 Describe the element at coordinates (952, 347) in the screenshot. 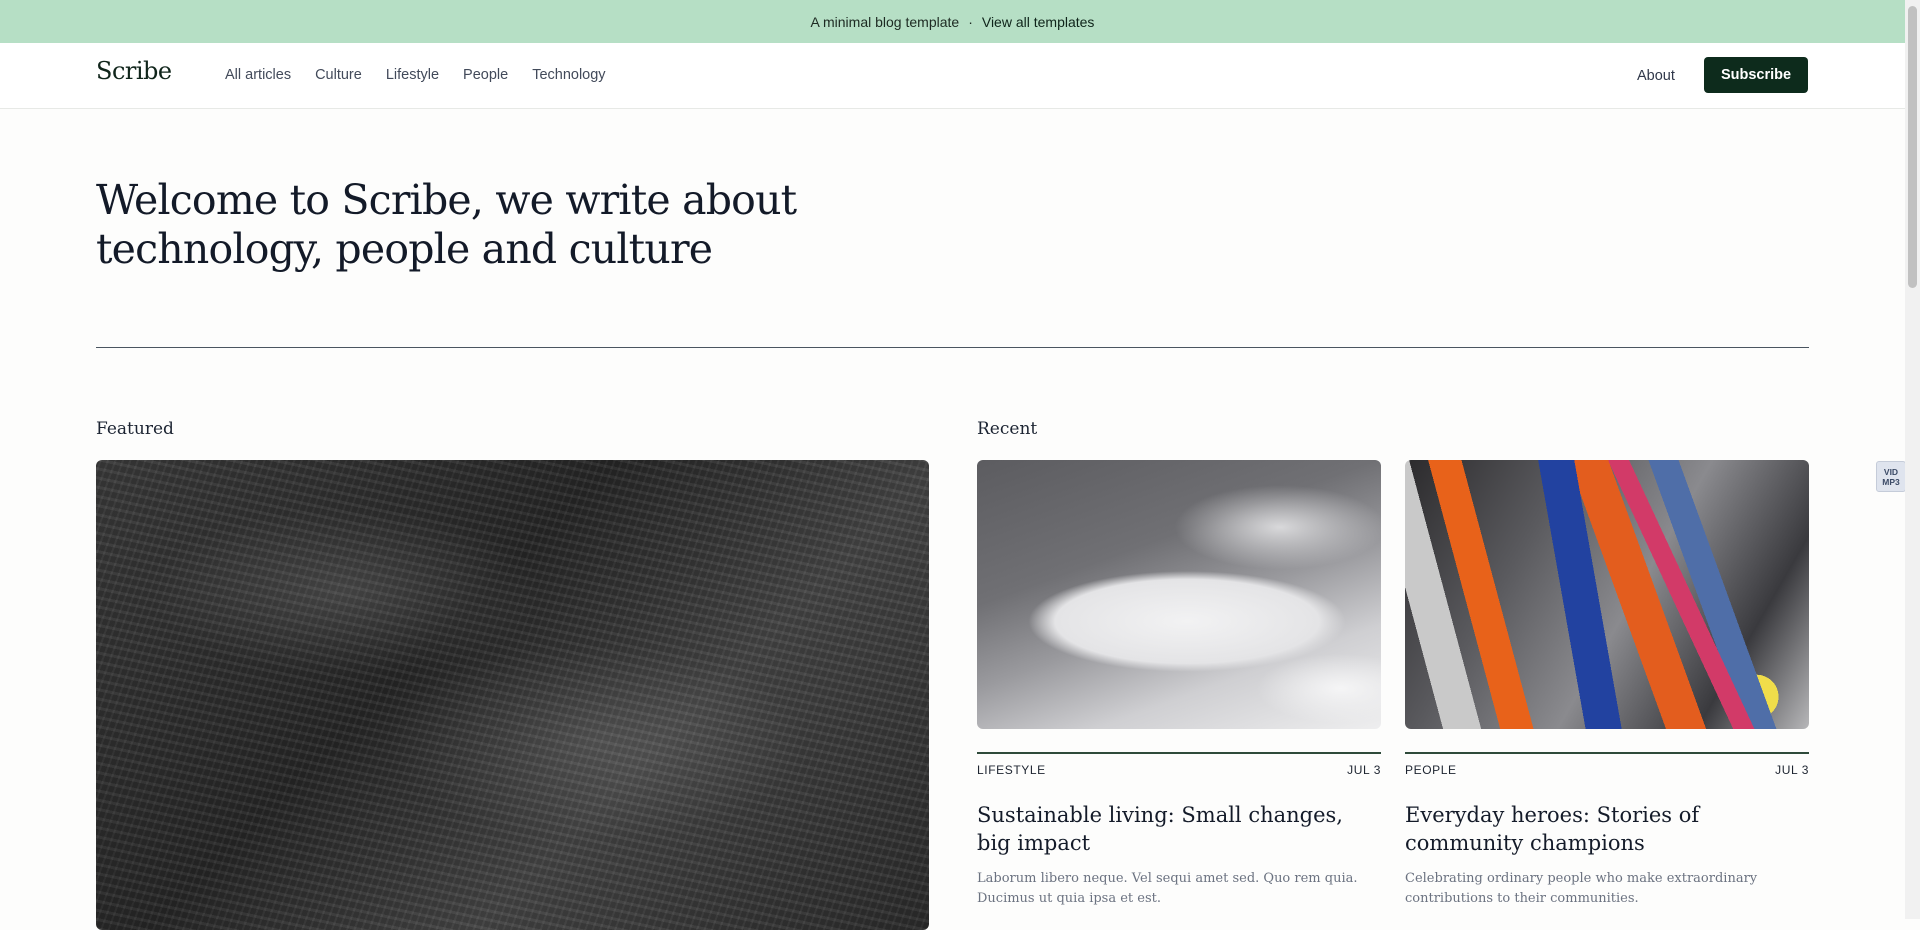

I see `section-divider` at that location.